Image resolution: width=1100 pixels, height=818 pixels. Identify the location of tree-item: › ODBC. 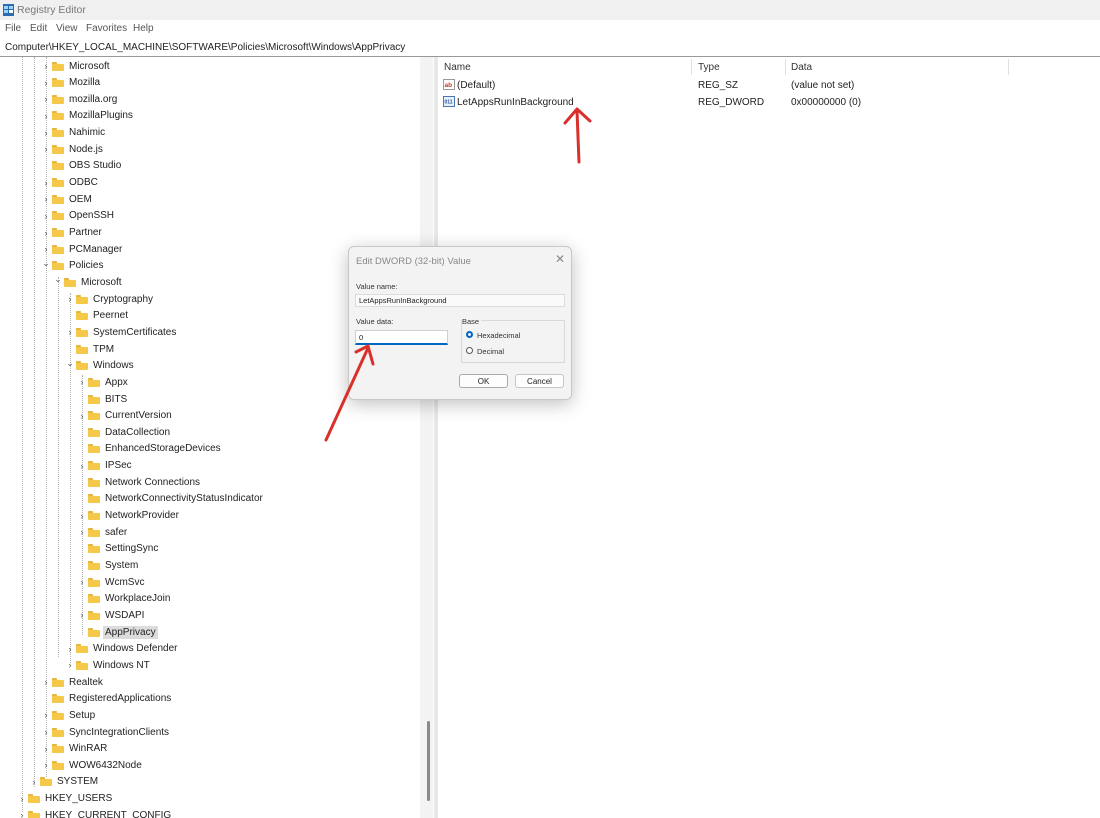
(71, 183).